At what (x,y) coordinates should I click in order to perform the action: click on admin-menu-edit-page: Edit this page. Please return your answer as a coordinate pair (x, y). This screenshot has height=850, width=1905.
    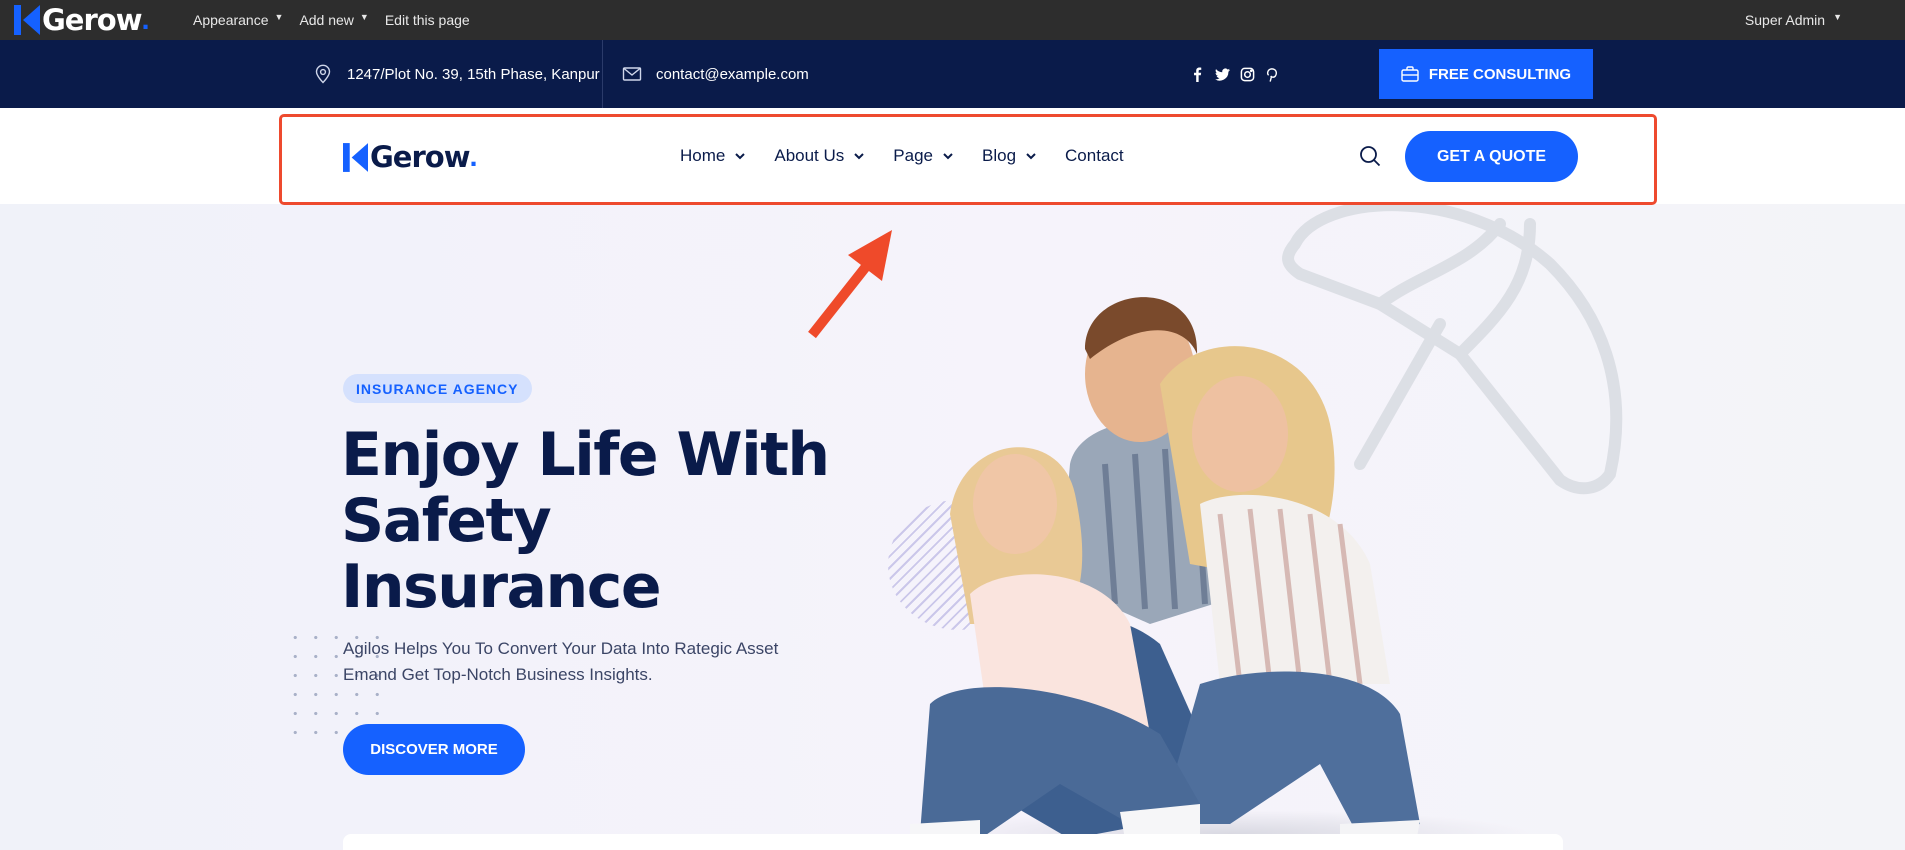
    Looking at the image, I should click on (427, 20).